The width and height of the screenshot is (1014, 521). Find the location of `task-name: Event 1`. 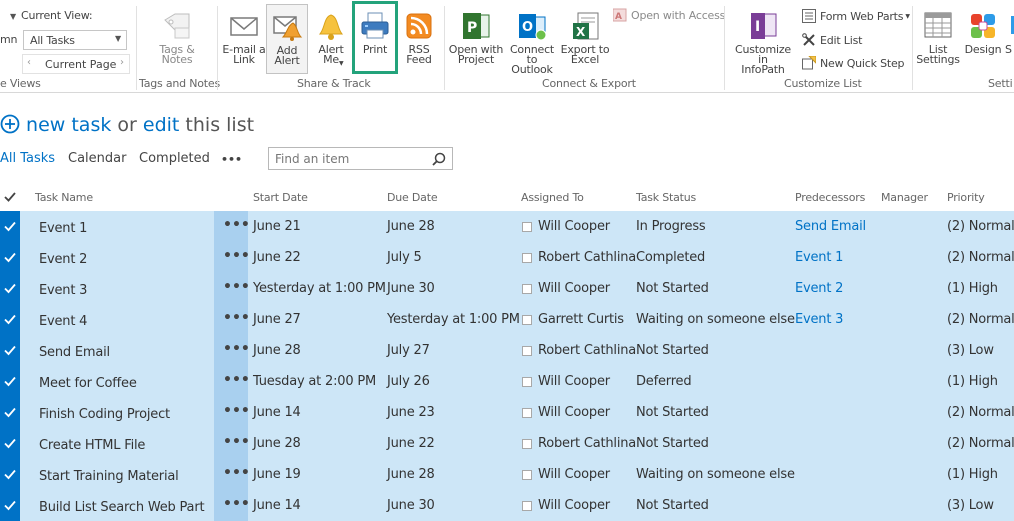

task-name: Event 1 is located at coordinates (63, 228).